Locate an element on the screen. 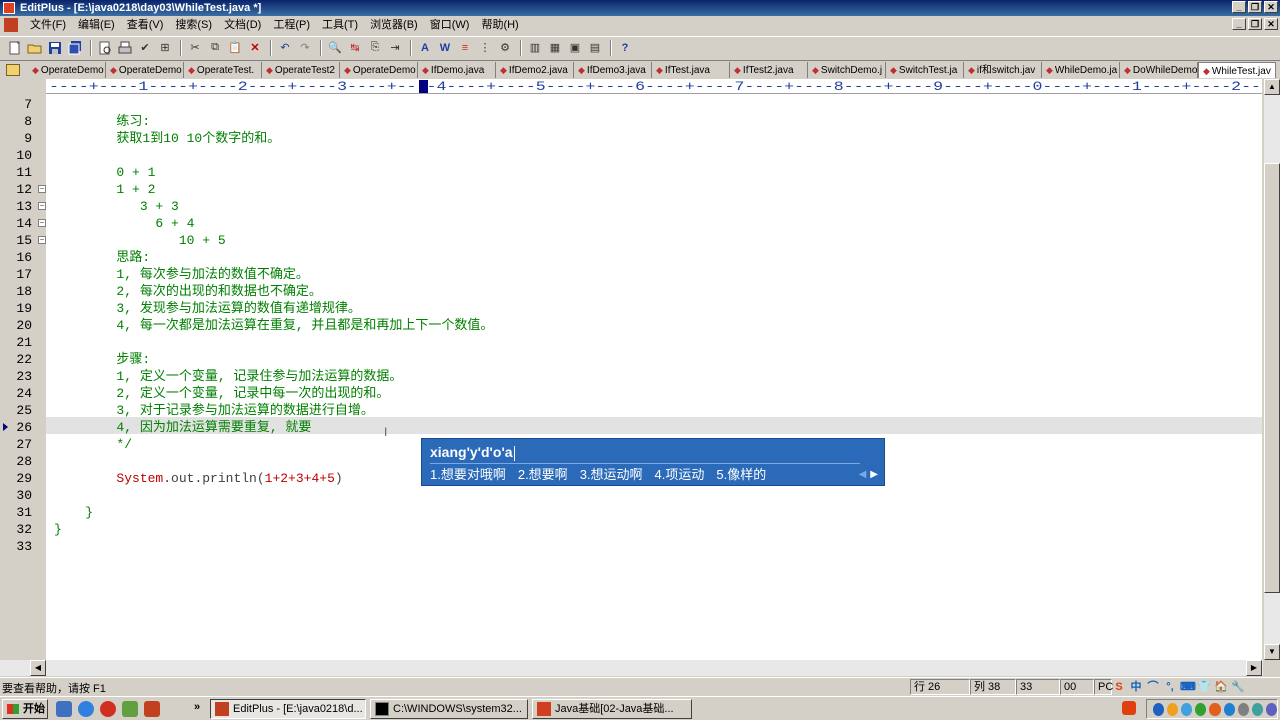  paste-icon: 📋 is located at coordinates (235, 48).